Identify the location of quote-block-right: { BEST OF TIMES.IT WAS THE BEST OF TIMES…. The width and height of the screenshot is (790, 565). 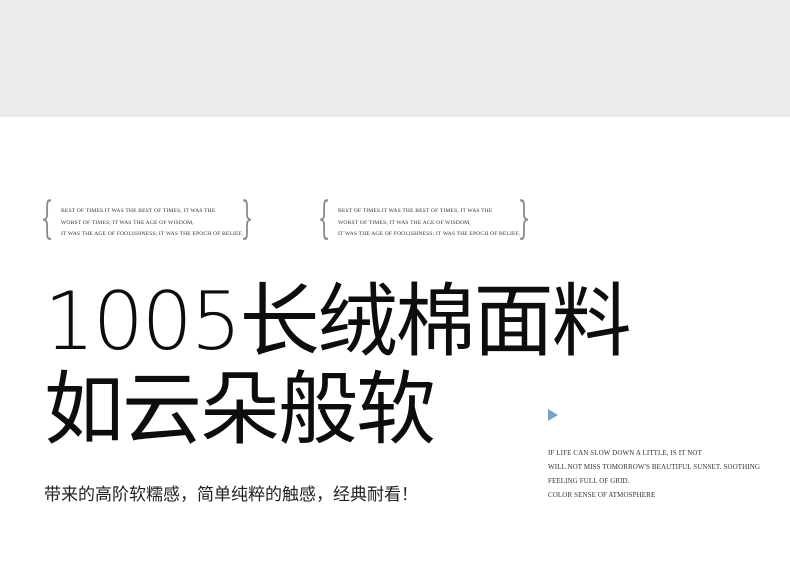
(424, 221).